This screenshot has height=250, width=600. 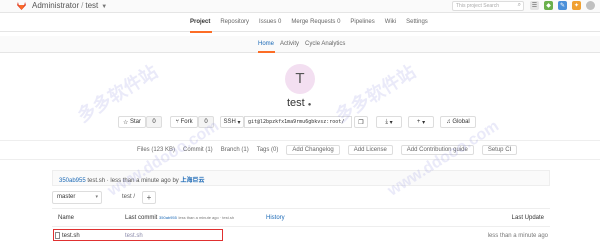 What do you see at coordinates (418, 122) in the screenshot?
I see `plus-icon: +` at bounding box center [418, 122].